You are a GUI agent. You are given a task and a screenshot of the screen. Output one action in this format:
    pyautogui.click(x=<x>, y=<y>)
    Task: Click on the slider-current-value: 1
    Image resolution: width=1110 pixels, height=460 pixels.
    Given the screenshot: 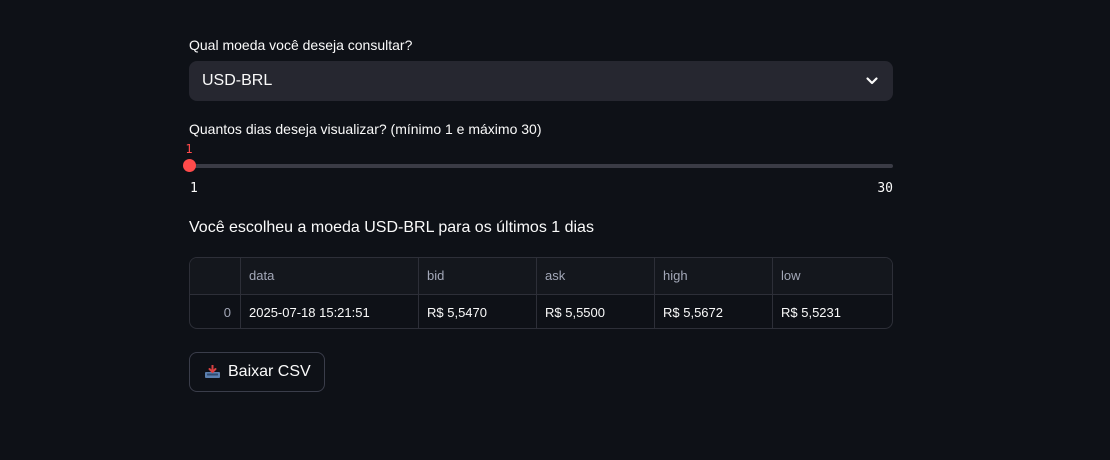 What is the action you would take?
    pyautogui.click(x=189, y=149)
    